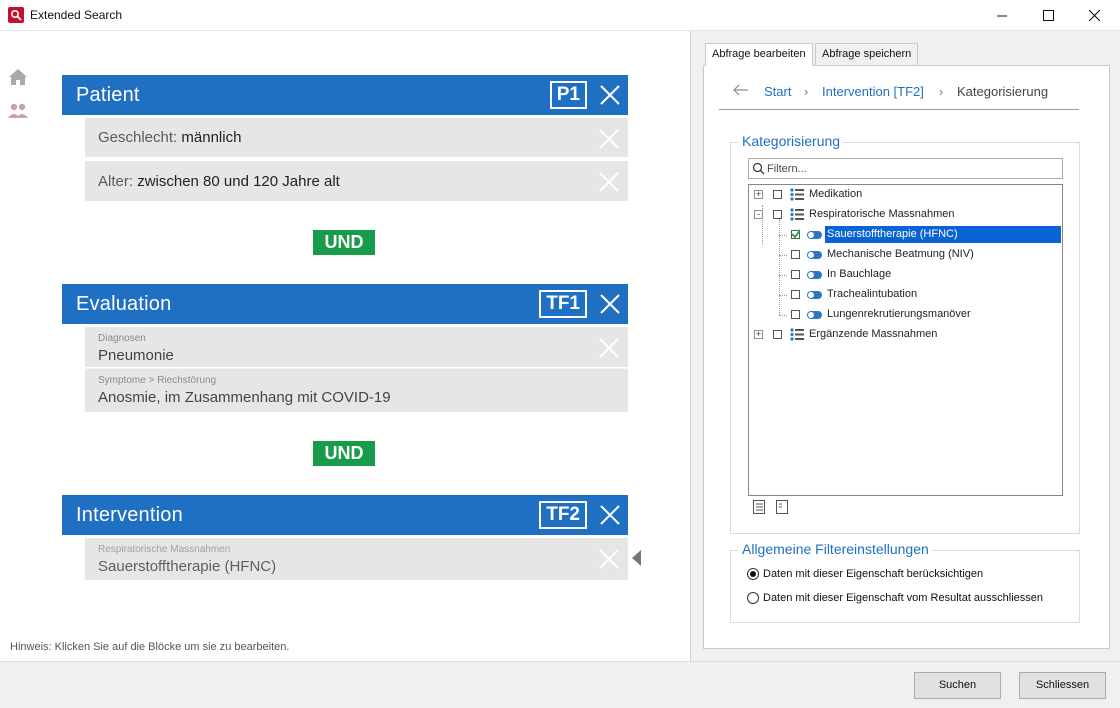 This screenshot has height=708, width=1120. Describe the element at coordinates (1062, 685) in the screenshot. I see `close-button: Schliessen` at that location.